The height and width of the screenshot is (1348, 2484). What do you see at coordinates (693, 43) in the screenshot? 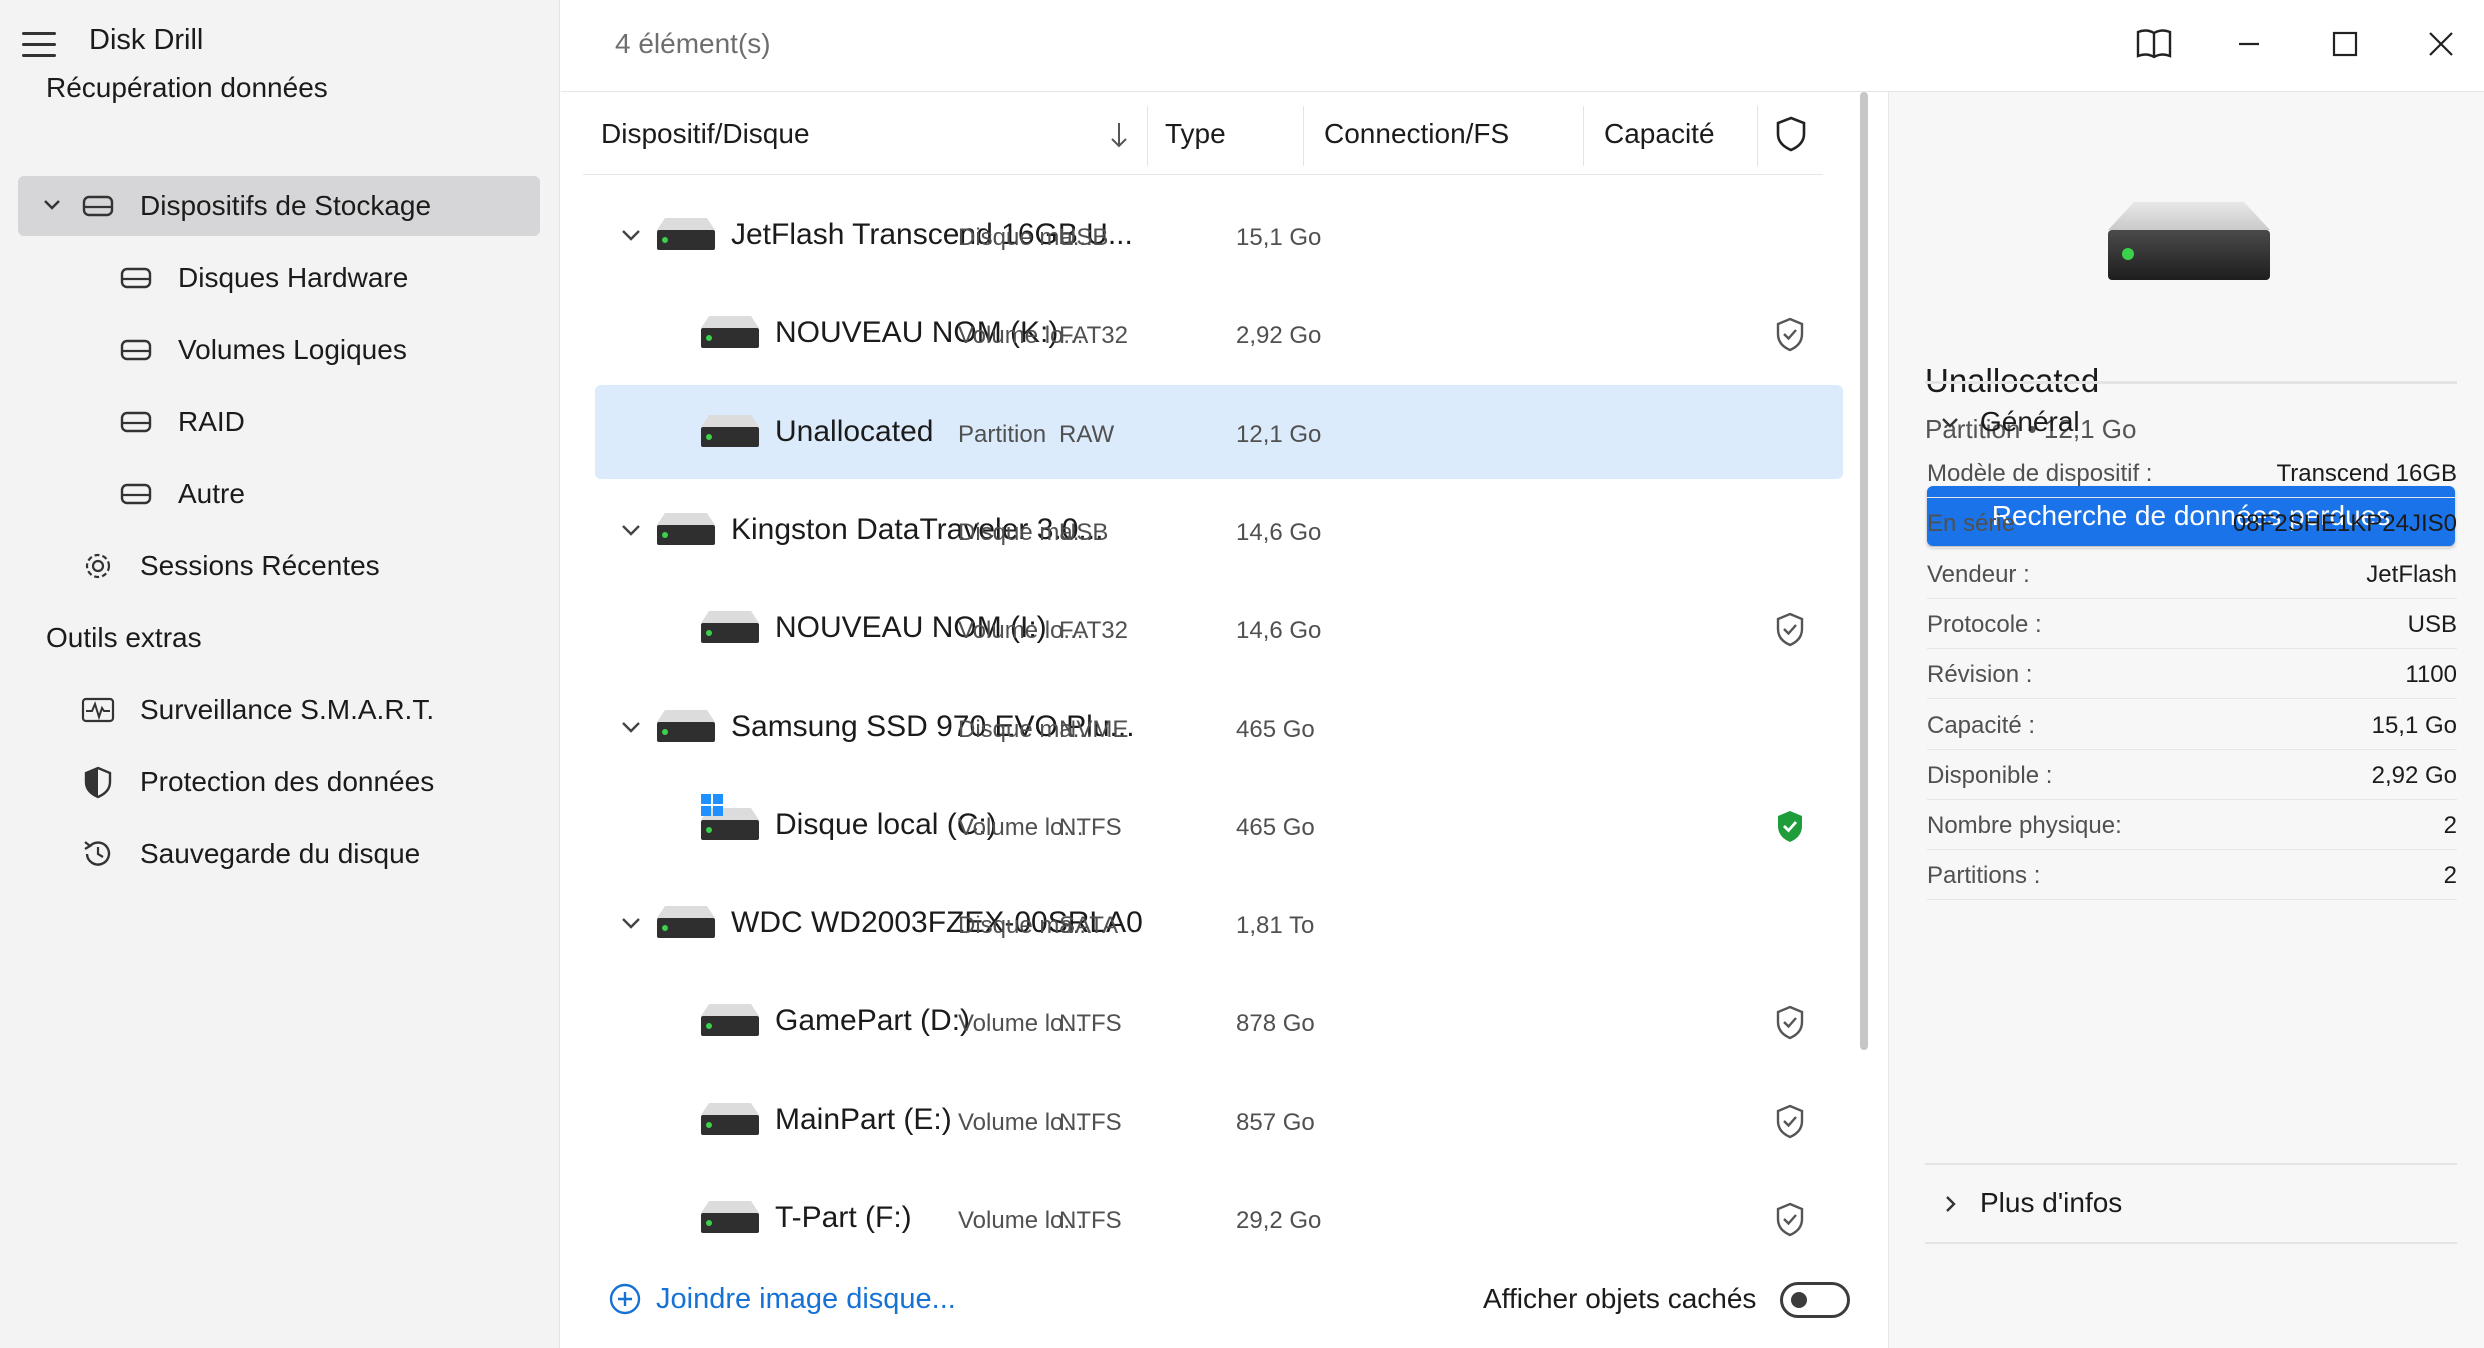
I see `item-count: 4 élément(s)` at bounding box center [693, 43].